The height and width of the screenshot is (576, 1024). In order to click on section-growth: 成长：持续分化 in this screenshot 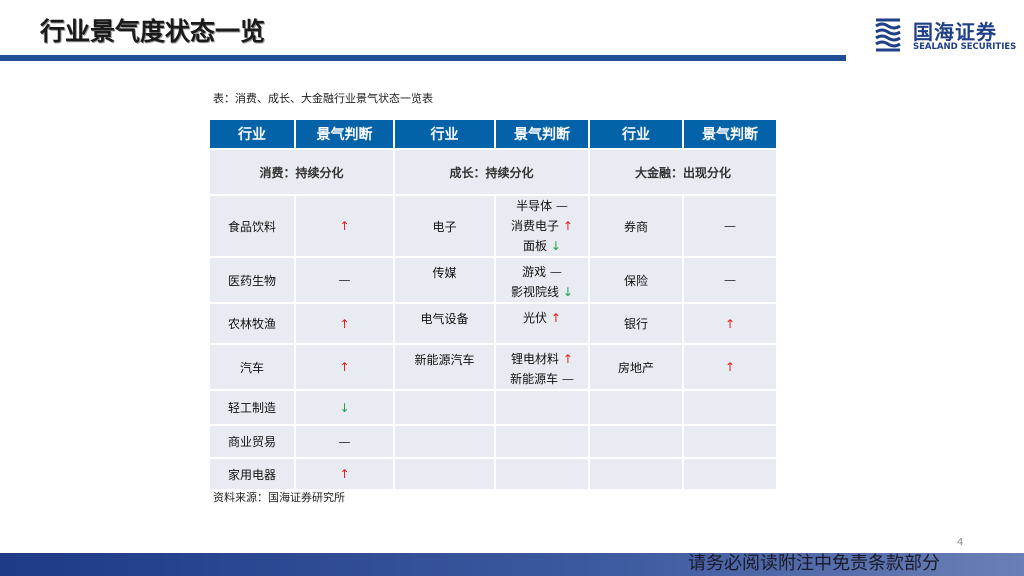, I will do `click(491, 172)`.